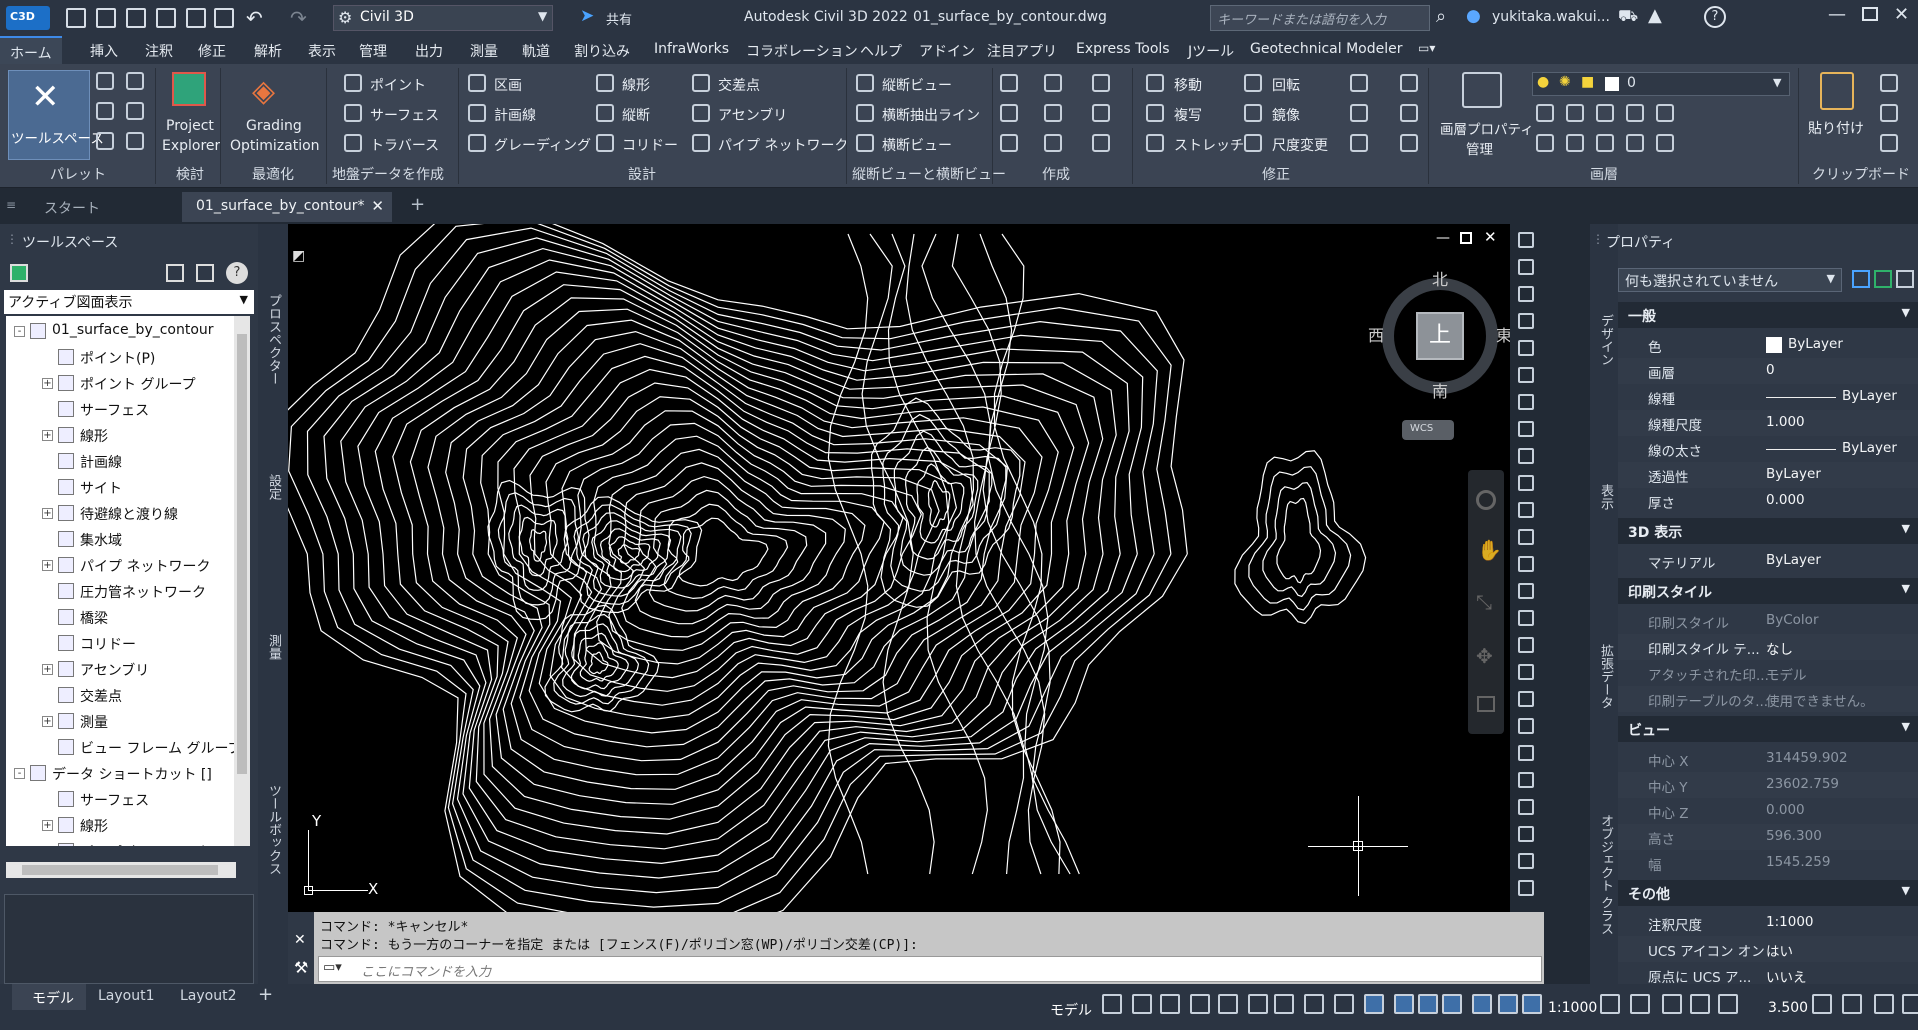 This screenshot has height=1030, width=1918. I want to click on ribbon-options-icon: ▭▾, so click(1426, 48).